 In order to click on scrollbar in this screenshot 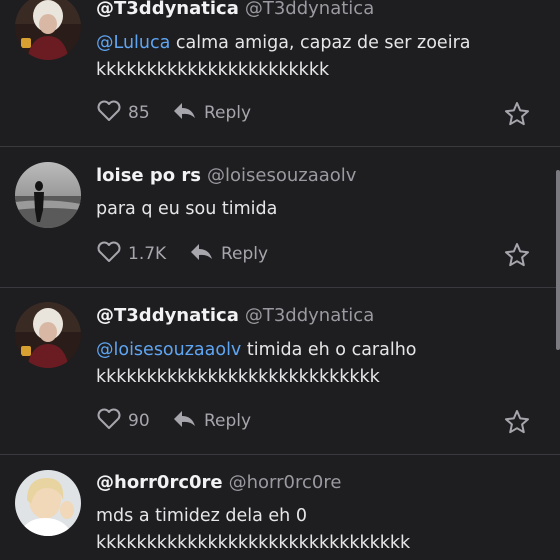, I will do `click(558, 260)`.